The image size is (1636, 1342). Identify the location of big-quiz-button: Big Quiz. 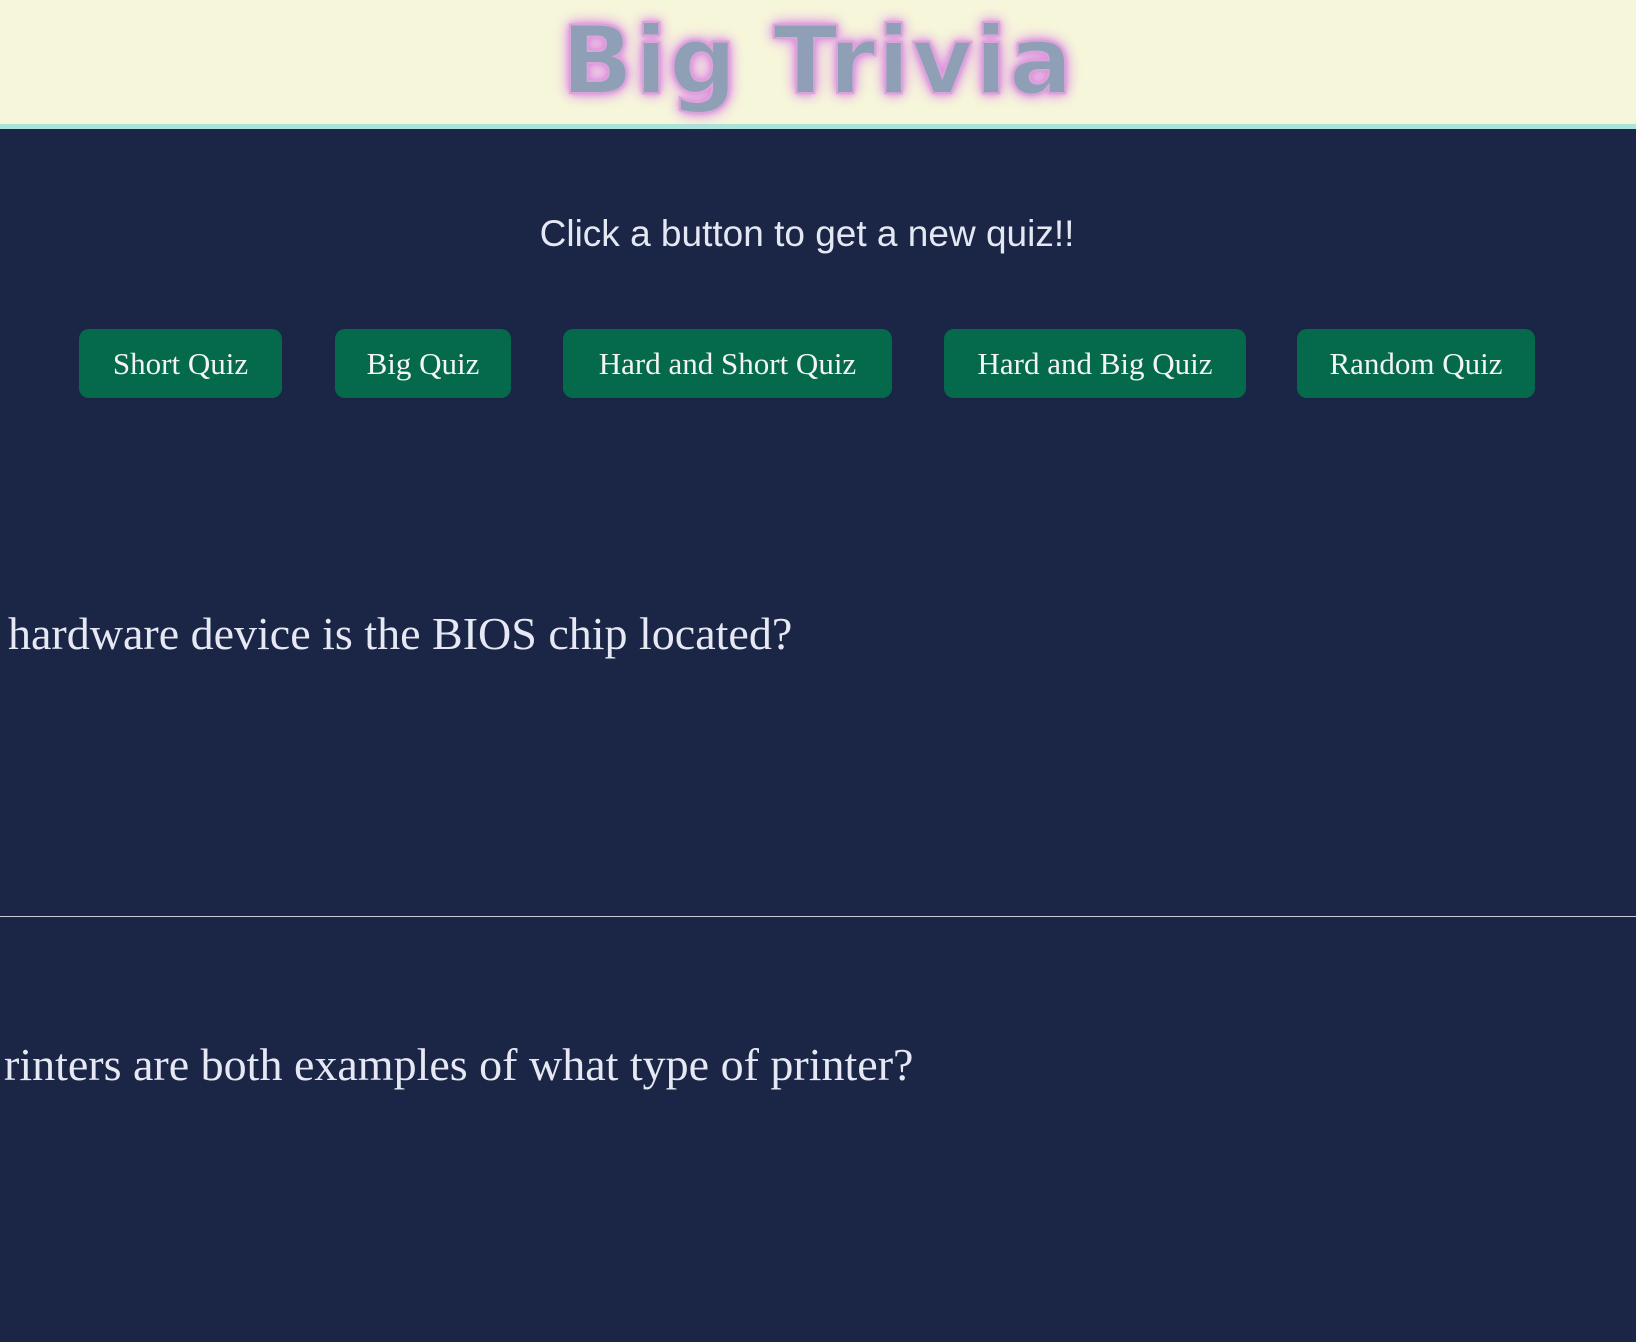
(423, 363).